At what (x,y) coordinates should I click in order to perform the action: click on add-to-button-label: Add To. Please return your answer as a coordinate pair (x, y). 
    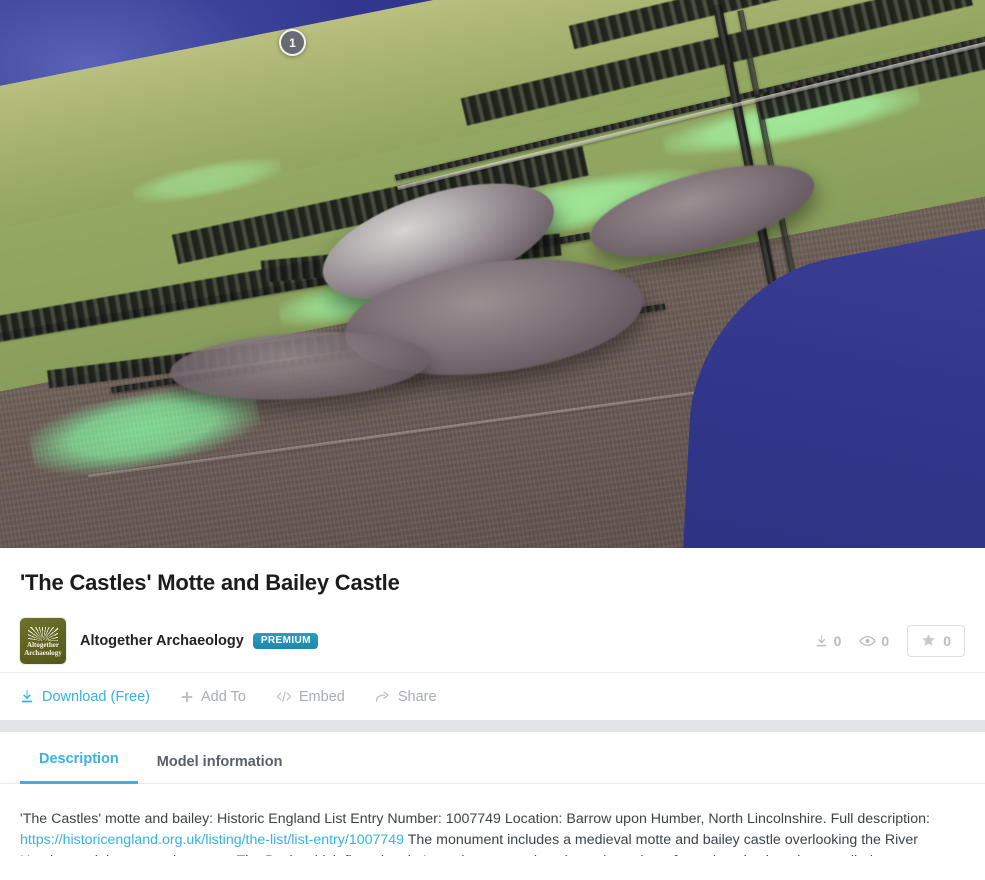
    Looking at the image, I should click on (223, 696).